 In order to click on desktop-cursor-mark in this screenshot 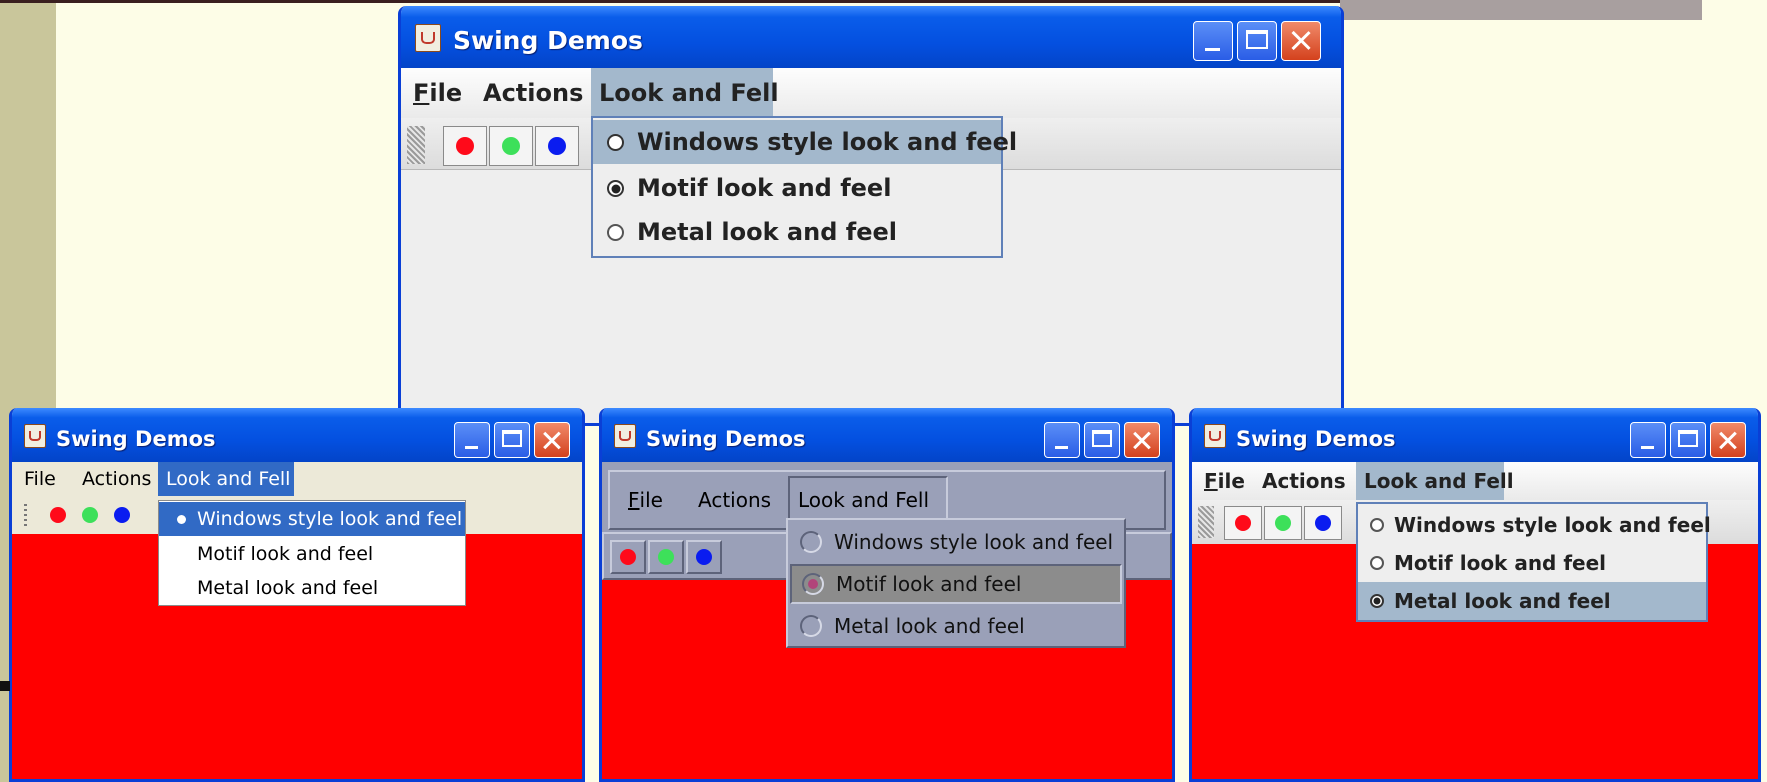, I will do `click(5, 686)`.